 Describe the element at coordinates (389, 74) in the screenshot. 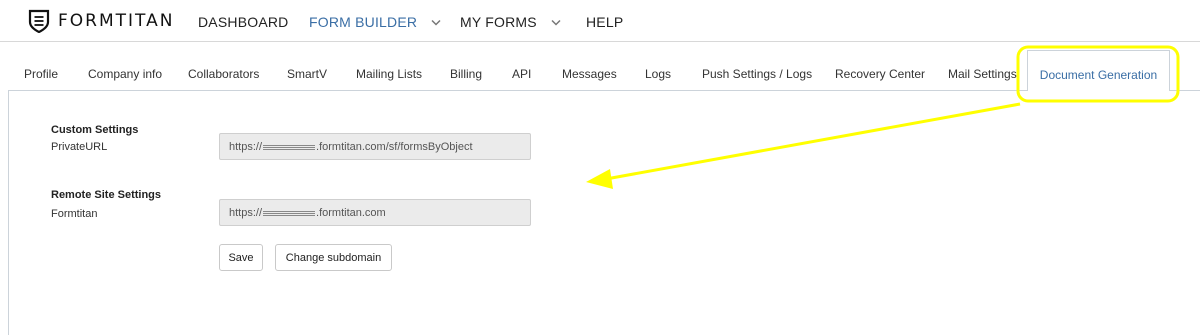

I see `tab-mailing-lists: Mailing Lists` at that location.